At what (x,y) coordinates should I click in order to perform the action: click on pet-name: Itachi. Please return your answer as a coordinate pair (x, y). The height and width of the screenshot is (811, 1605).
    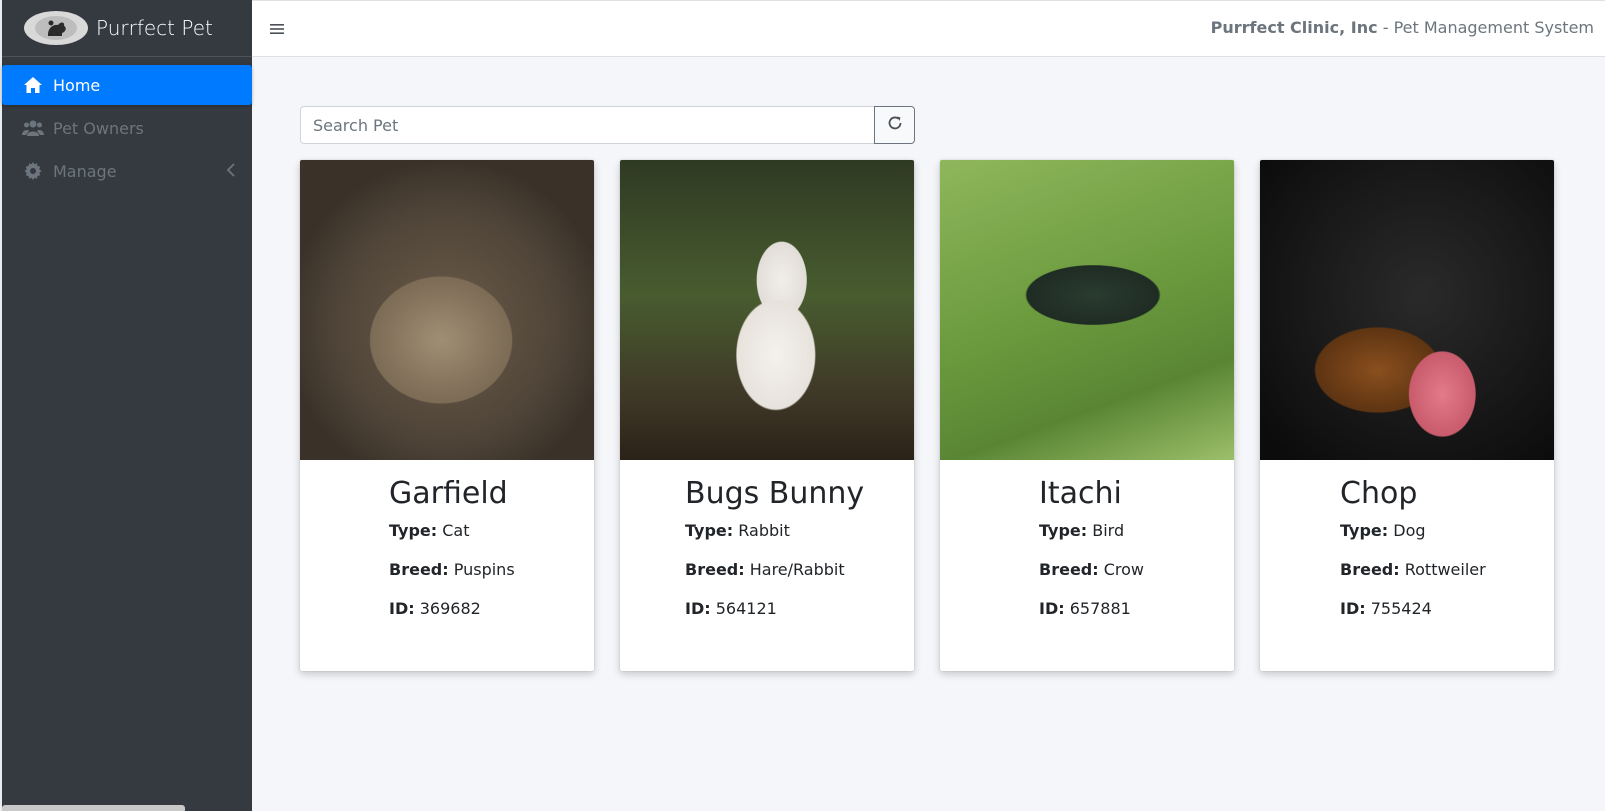
    Looking at the image, I should click on (1080, 493).